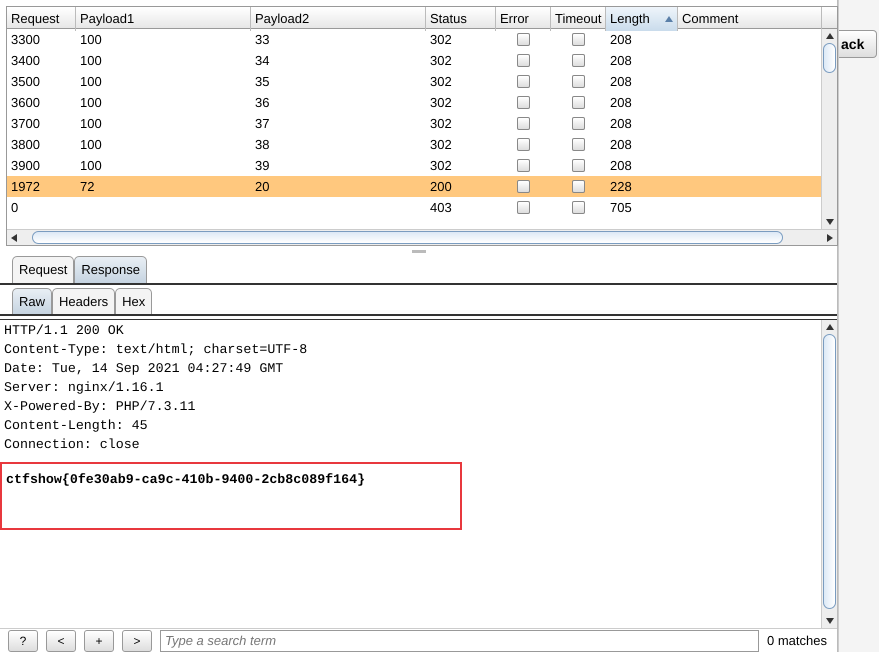  Describe the element at coordinates (231, 496) in the screenshot. I see `highlighted-response-body: ctfshow{0fe30ab9-ca9c-410b-9400-2cb8c089f164}` at that location.